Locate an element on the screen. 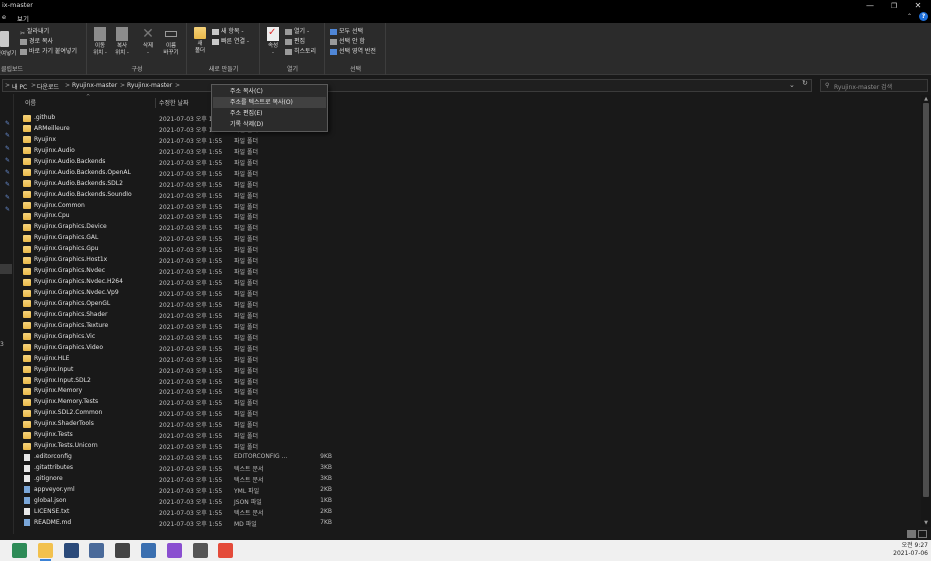  controller-icon is located at coordinates (174, 550).